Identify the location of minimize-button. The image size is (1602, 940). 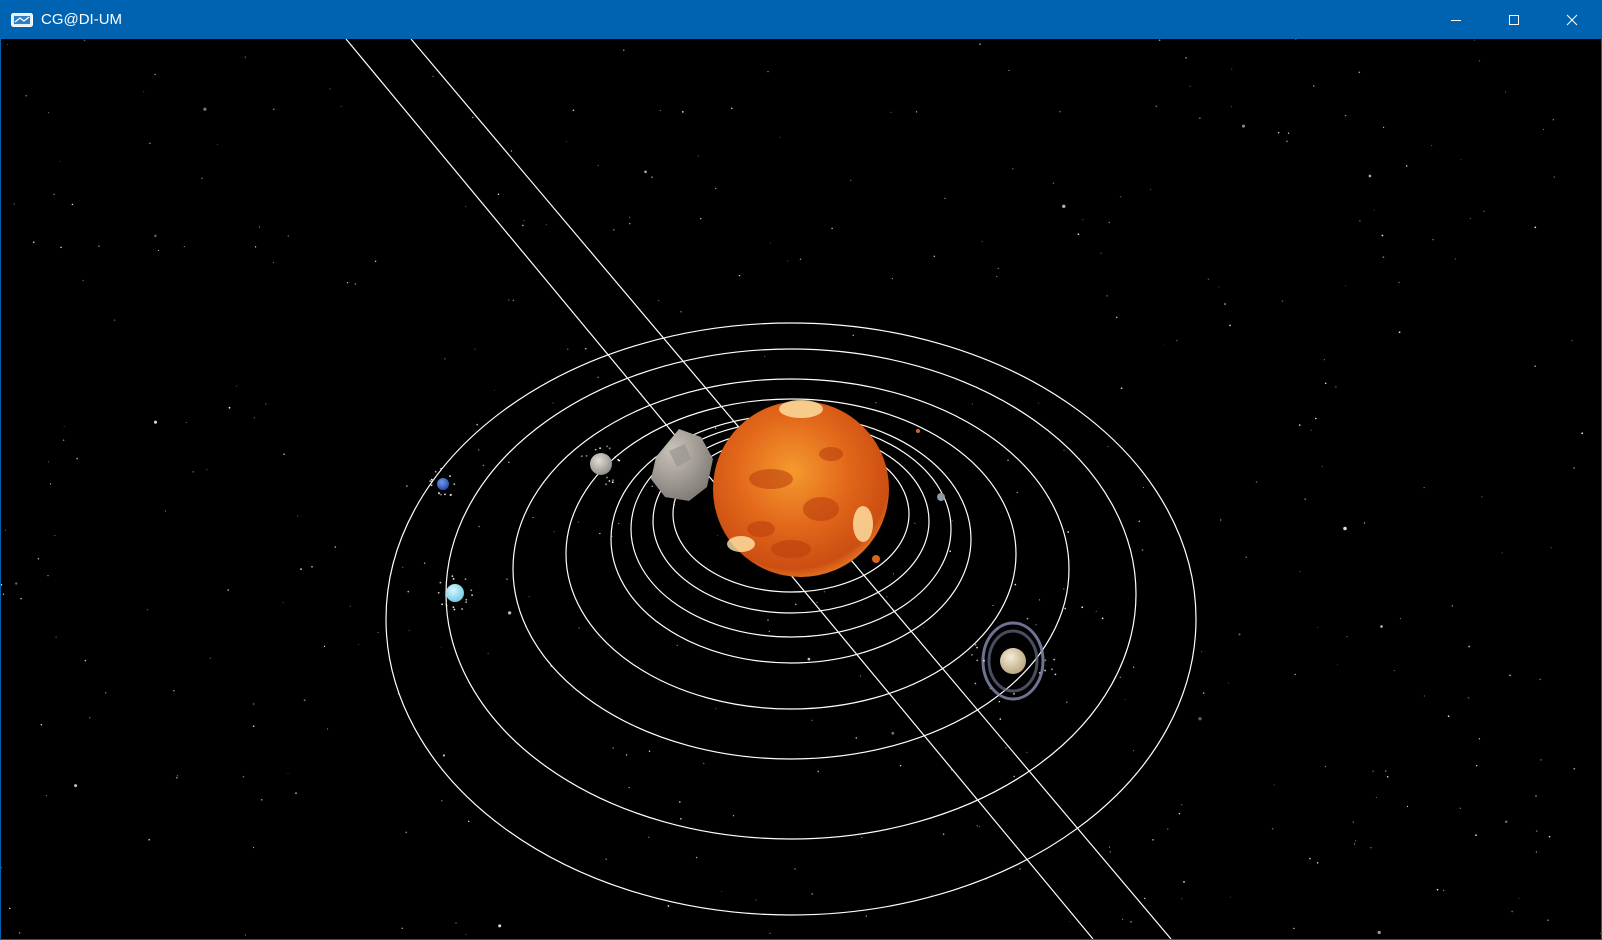
(1456, 20).